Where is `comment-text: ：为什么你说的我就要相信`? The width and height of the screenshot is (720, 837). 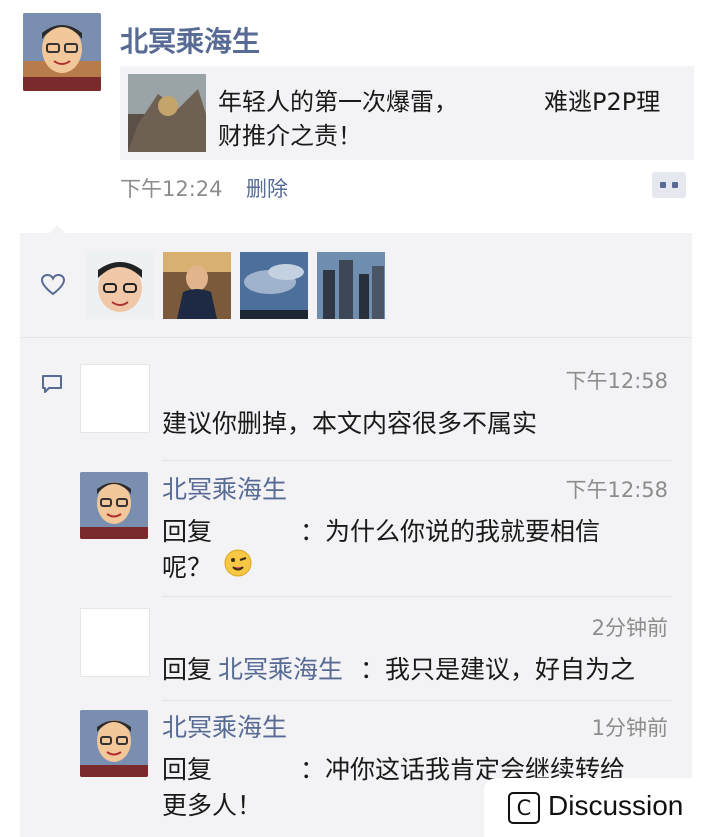
comment-text: ：为什么你说的我就要相信 is located at coordinates (450, 531).